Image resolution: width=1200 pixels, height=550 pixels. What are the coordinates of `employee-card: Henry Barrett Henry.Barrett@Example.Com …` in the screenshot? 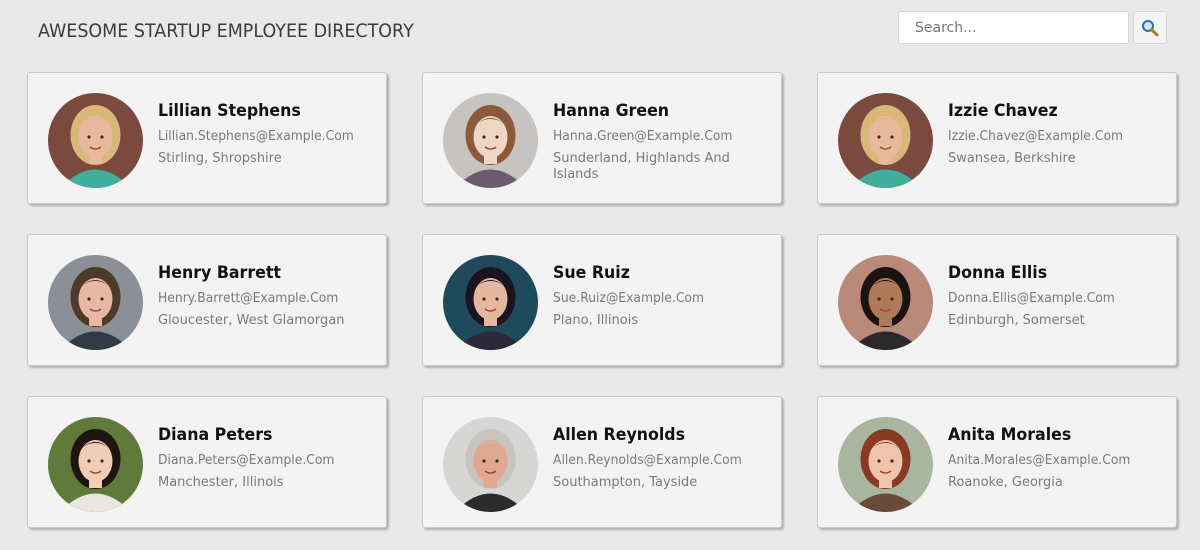 It's located at (207, 300).